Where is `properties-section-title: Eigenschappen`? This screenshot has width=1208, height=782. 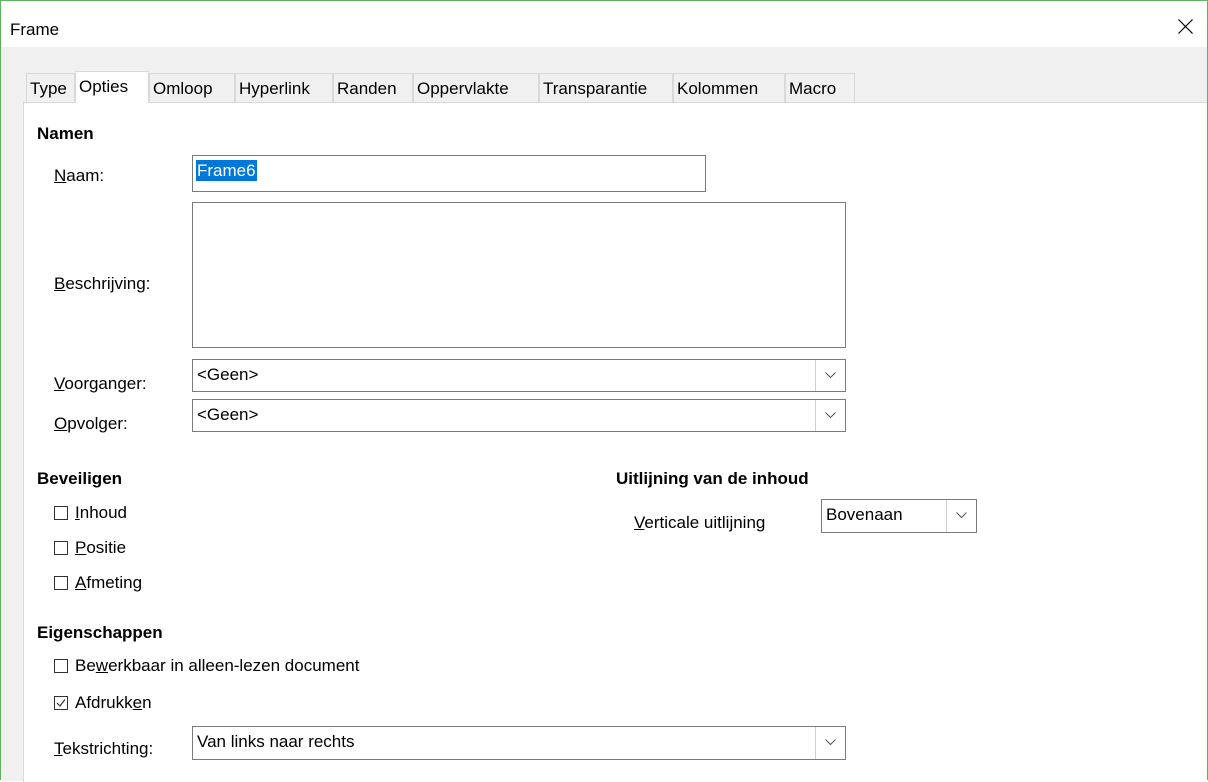
properties-section-title: Eigenschappen is located at coordinates (100, 632).